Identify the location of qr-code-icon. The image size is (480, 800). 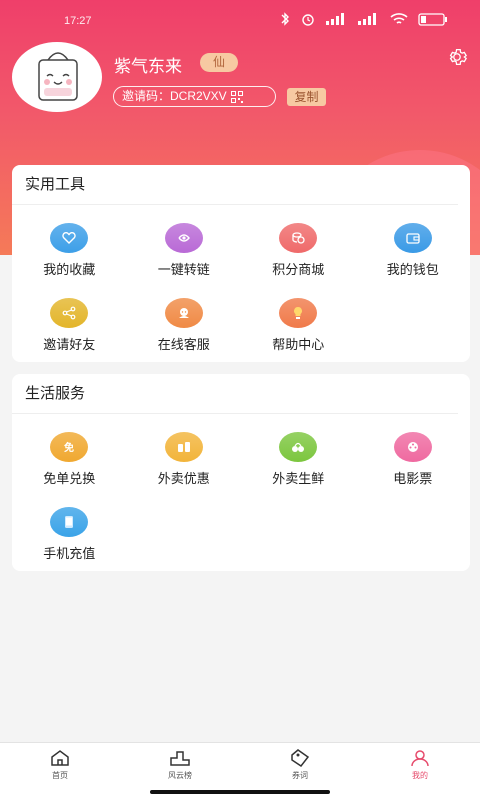
(236, 96).